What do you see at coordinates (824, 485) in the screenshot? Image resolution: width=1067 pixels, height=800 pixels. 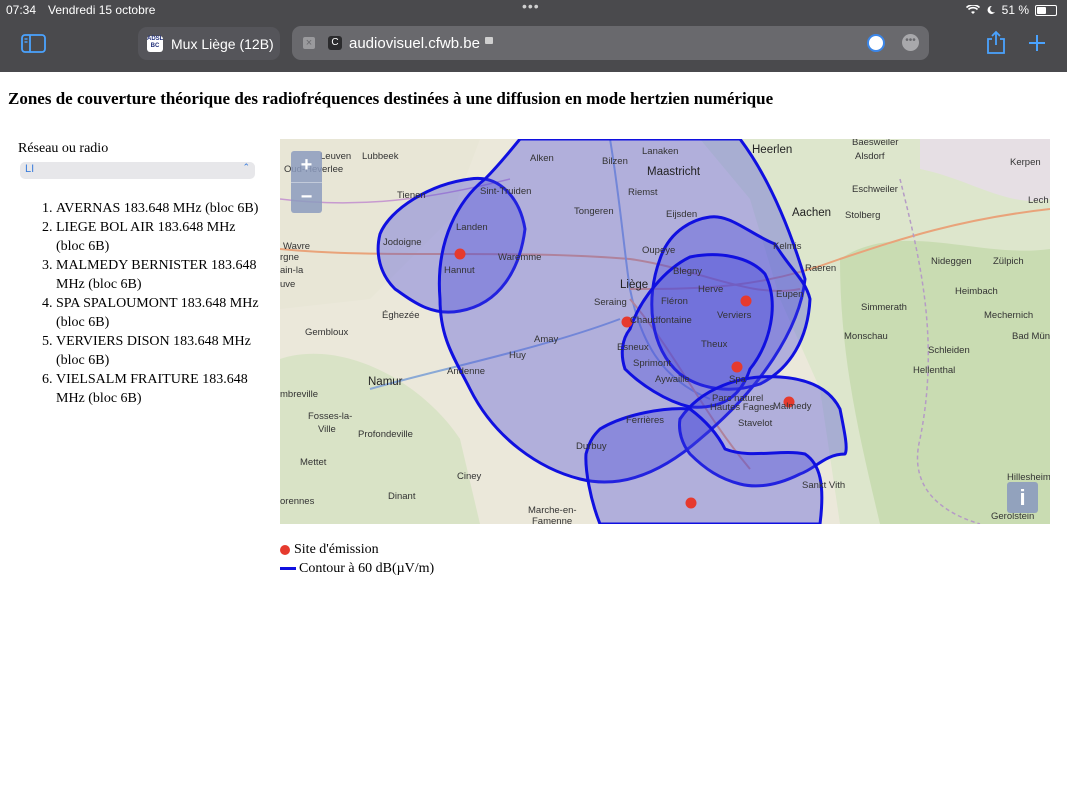 I see `map-place-label: Sankt Vith` at bounding box center [824, 485].